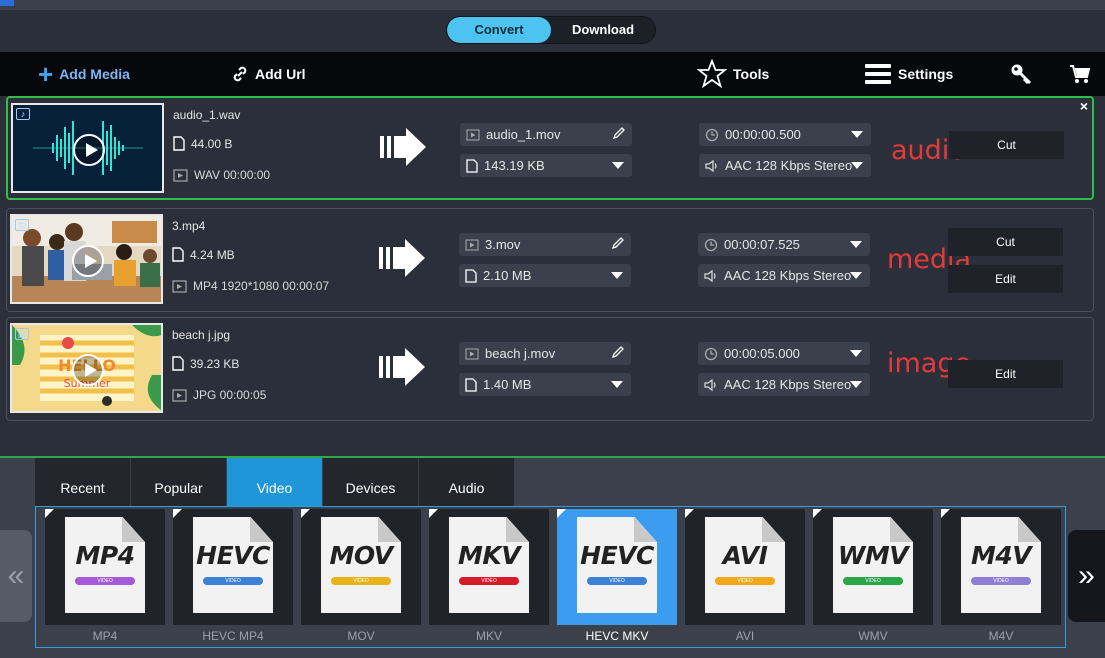  Describe the element at coordinates (189, 226) in the screenshot. I see `file-name: 3.mp4` at that location.